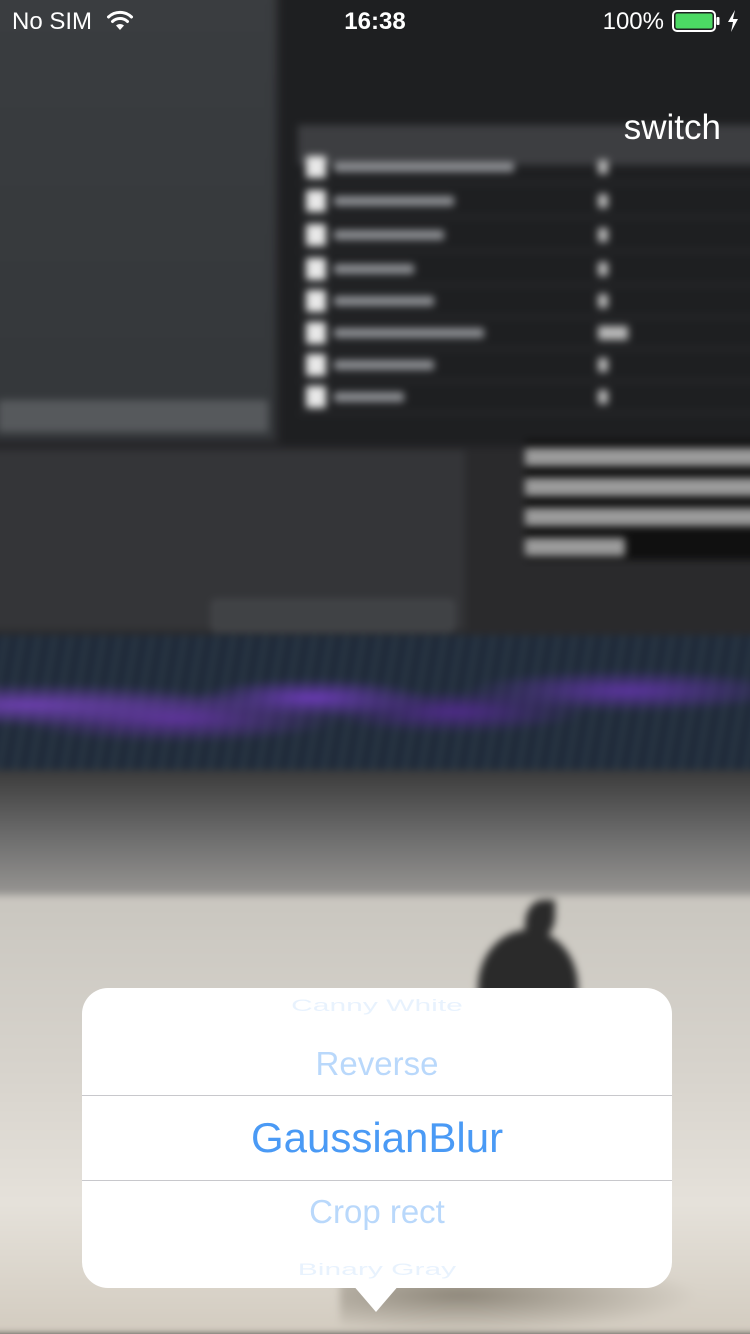 Image resolution: width=750 pixels, height=1334 pixels. Describe the element at coordinates (376, 1298) in the screenshot. I see `popover-arrow` at that location.